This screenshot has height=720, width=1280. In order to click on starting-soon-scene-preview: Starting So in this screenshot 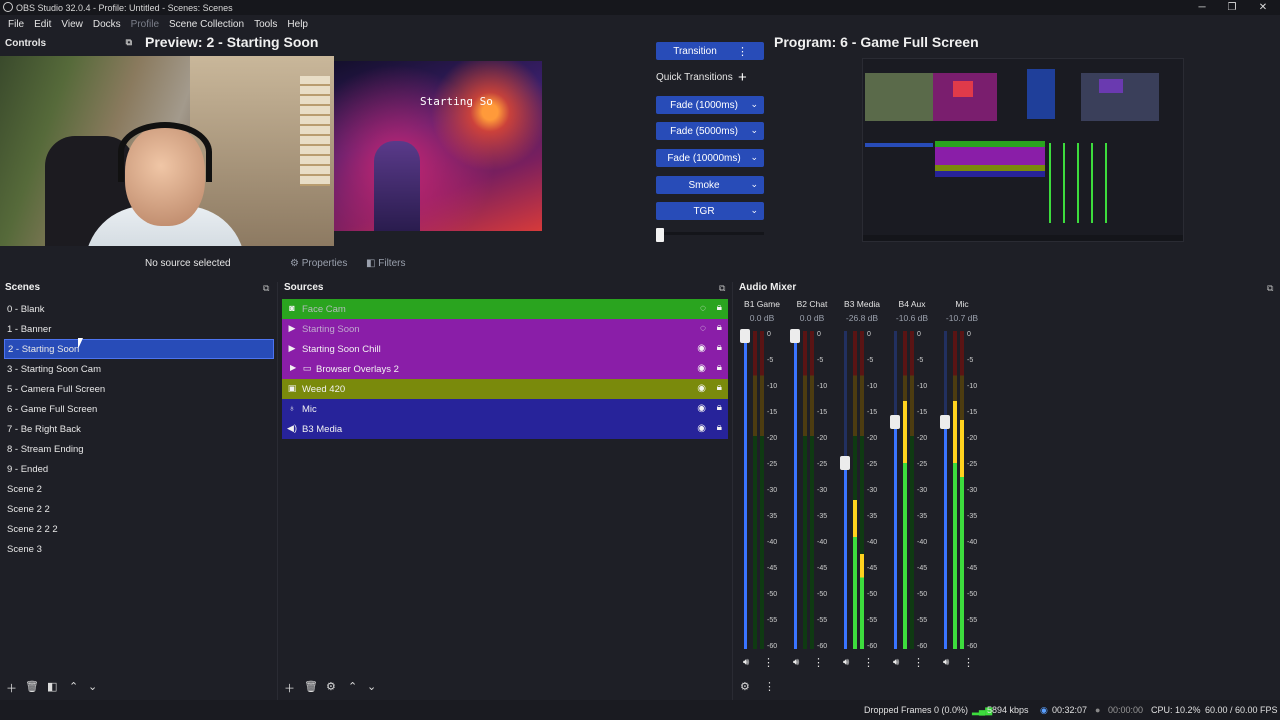, I will do `click(438, 146)`.